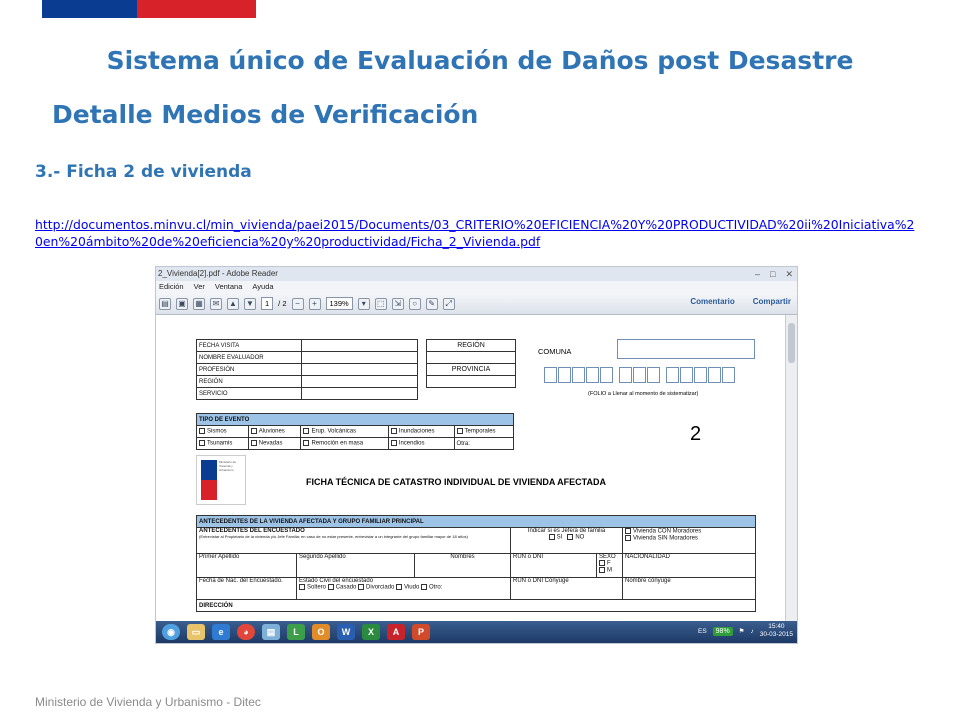  I want to click on sin-moradores-label: Vivienda SIN Moradores, so click(665, 538).